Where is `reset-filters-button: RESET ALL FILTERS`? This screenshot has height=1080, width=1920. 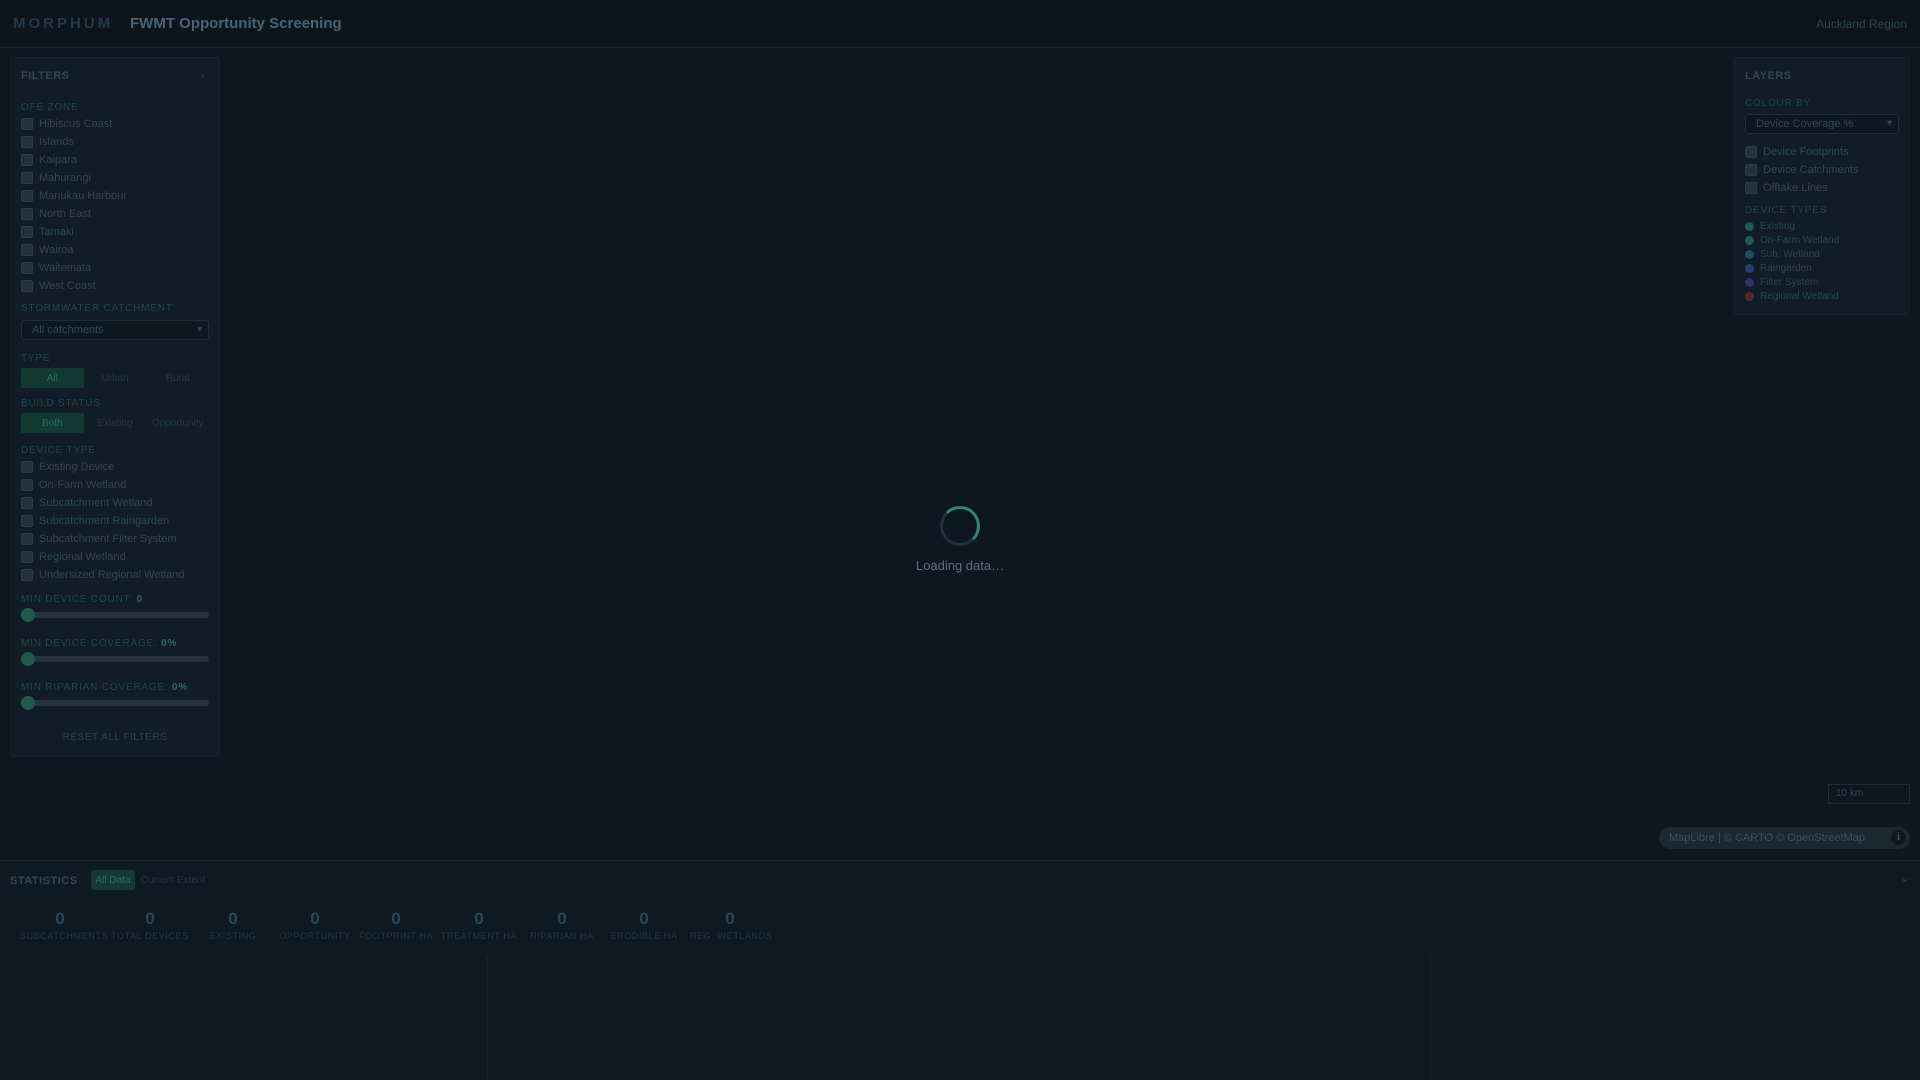 reset-filters-button: RESET ALL FILTERS is located at coordinates (115, 737).